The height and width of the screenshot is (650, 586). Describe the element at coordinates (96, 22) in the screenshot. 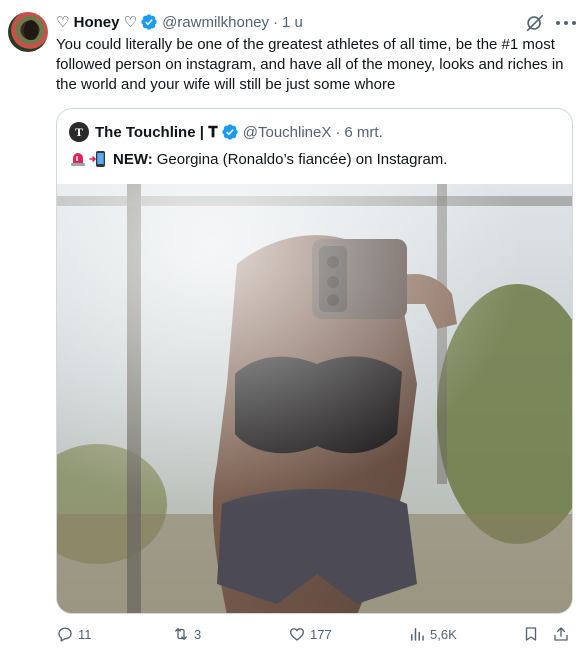

I see `author-display-name: ♡ Honey ♡` at that location.